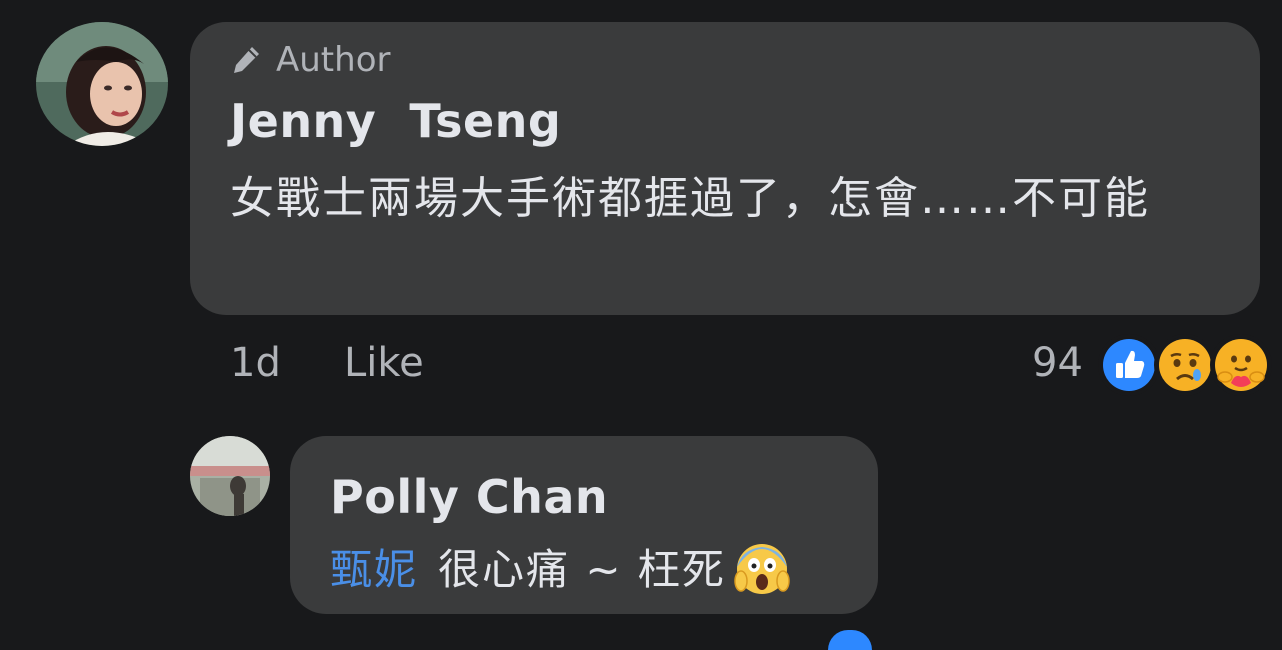  I want to click on sad-icon, so click(1185, 365).